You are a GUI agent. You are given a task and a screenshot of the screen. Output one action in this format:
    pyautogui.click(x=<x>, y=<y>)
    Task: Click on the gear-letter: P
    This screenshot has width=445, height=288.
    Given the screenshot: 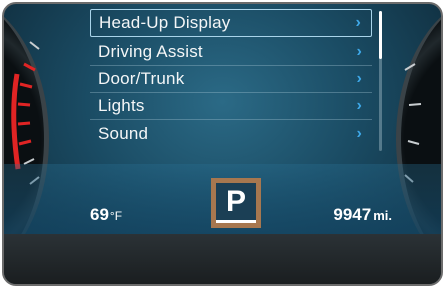 What is the action you would take?
    pyautogui.click(x=236, y=203)
    